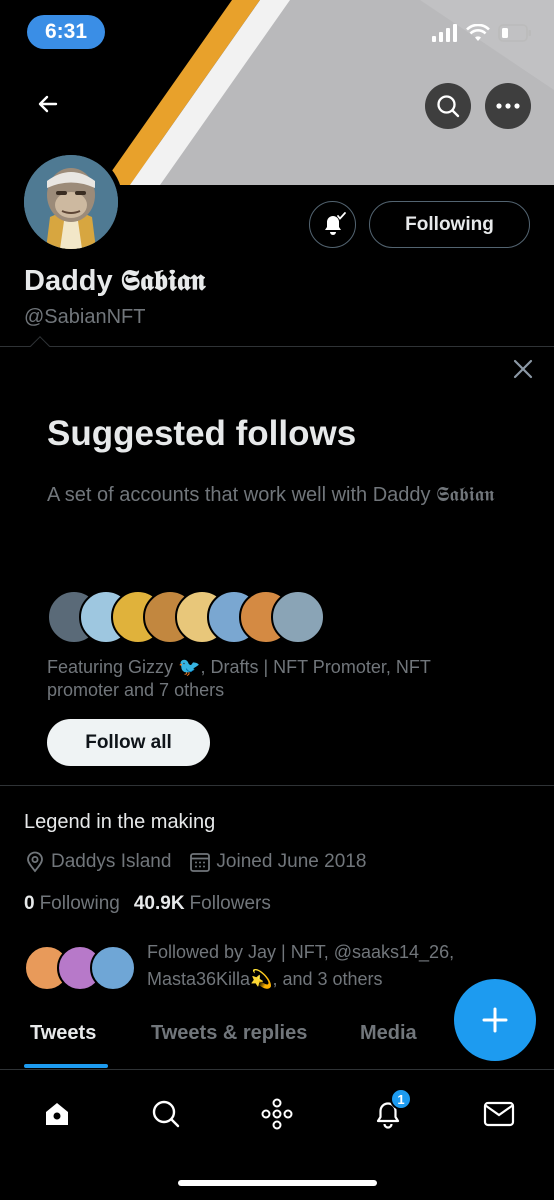 The image size is (554, 1200). What do you see at coordinates (111, 861) in the screenshot?
I see `profile-location: Daddys Island` at bounding box center [111, 861].